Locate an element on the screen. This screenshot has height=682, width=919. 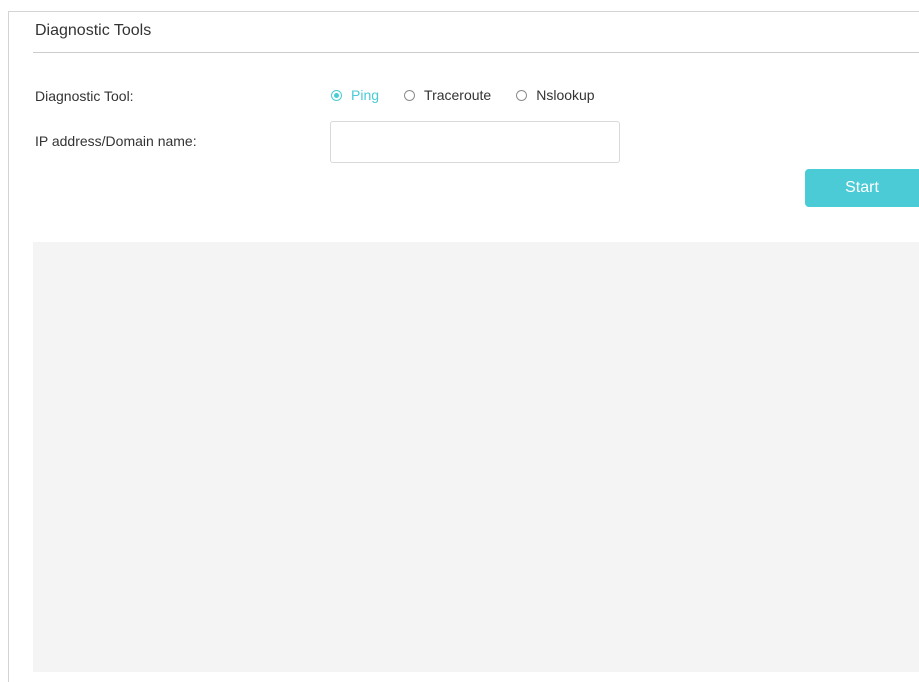
ip-address-label: IP address/Domain name: is located at coordinates (116, 141).